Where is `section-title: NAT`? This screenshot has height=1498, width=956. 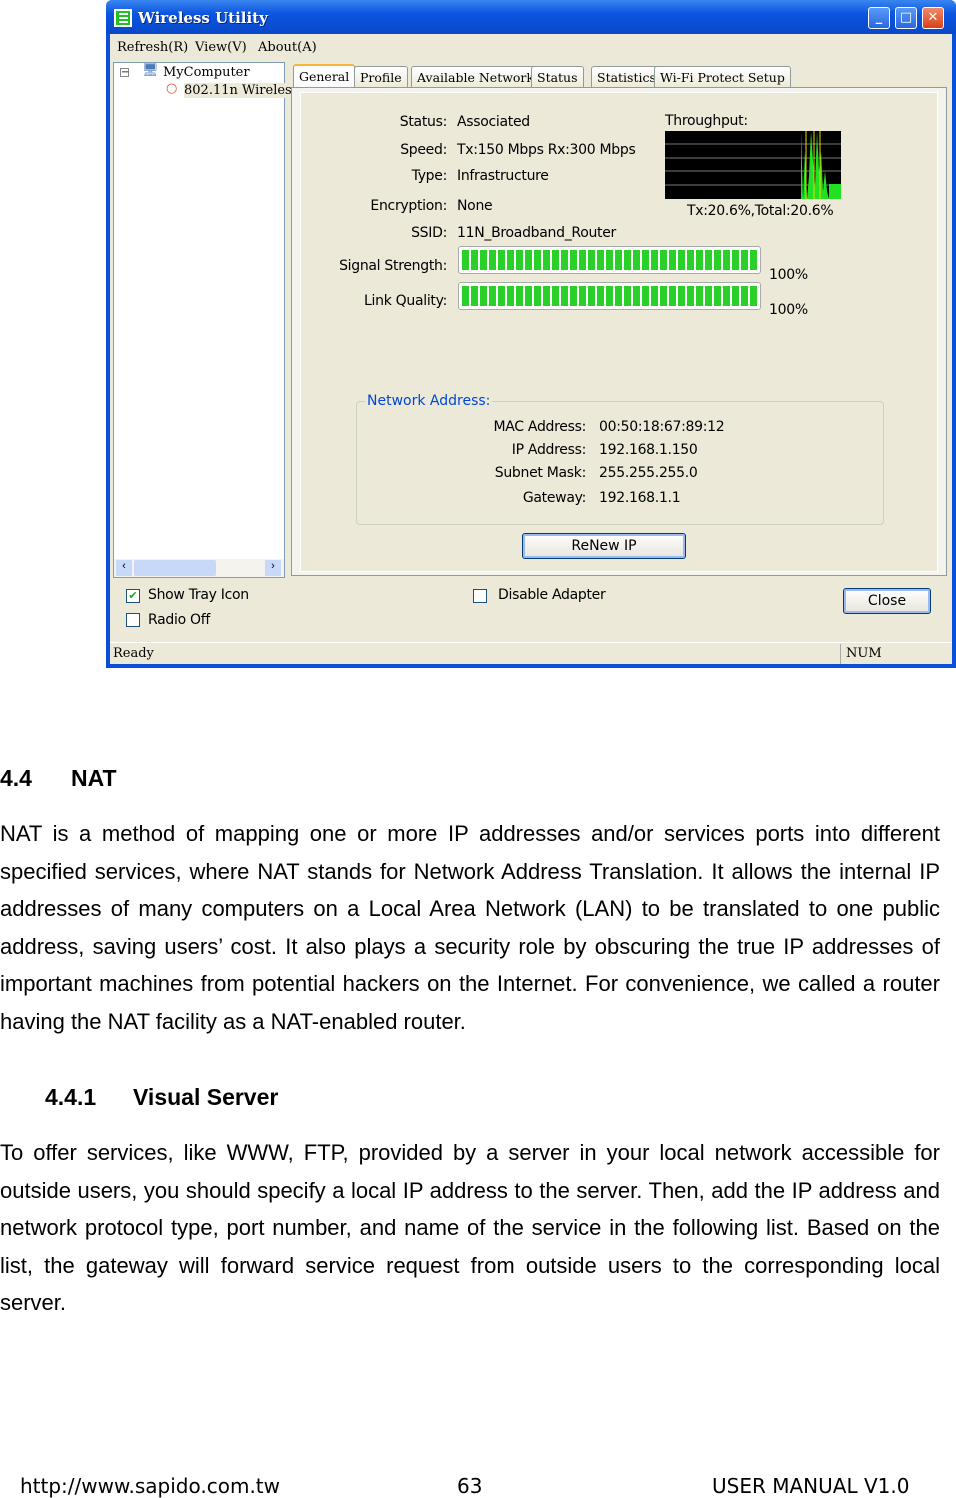
section-title: NAT is located at coordinates (94, 778).